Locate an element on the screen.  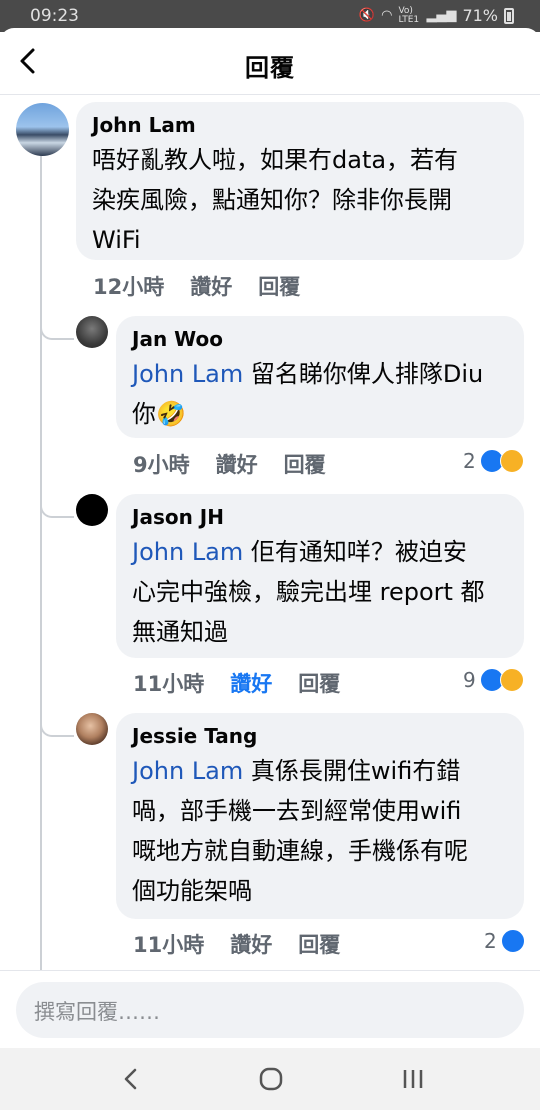
reaction-summary: 9 is located at coordinates (493, 680).